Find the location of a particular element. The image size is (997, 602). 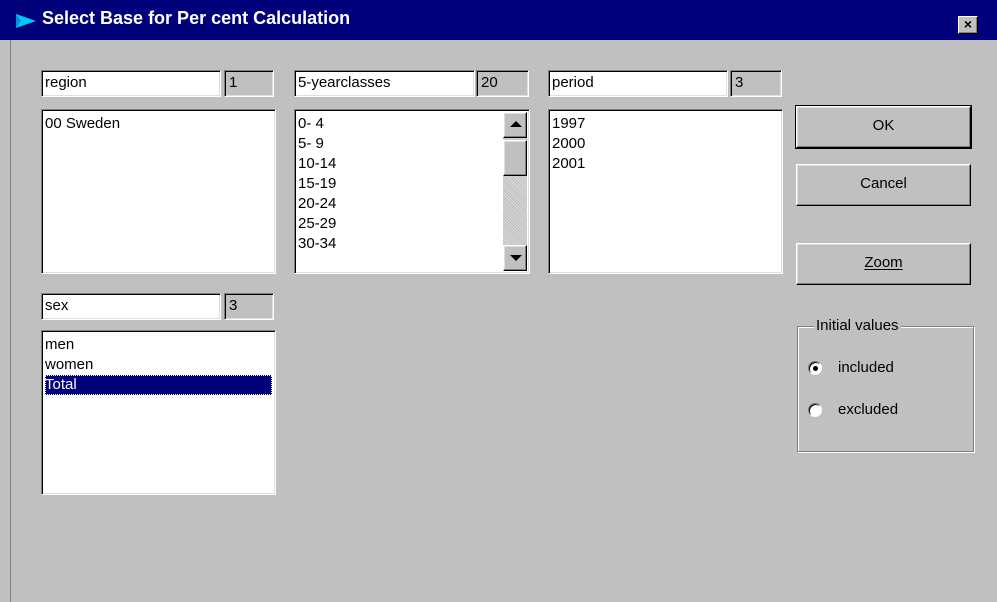

scrollbar-thumb is located at coordinates (515, 158).